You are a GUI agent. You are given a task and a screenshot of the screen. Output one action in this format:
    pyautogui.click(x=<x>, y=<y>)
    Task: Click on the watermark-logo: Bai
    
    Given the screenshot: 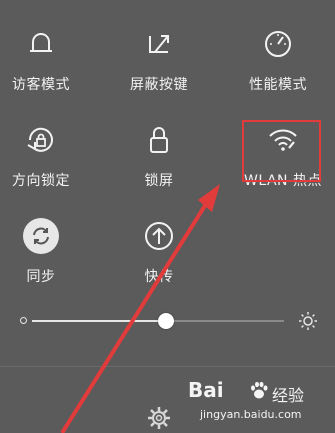 What is the action you would take?
    pyautogui.click(x=206, y=390)
    